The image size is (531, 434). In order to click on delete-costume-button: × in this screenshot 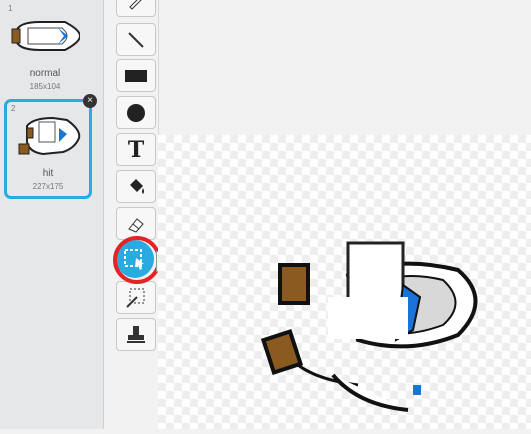, I will do `click(90, 101)`.